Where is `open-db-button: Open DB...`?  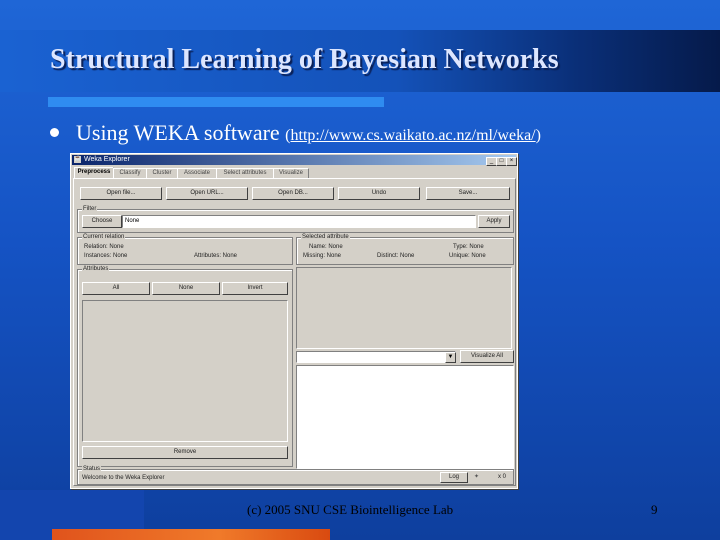
open-db-button: Open DB... is located at coordinates (293, 193).